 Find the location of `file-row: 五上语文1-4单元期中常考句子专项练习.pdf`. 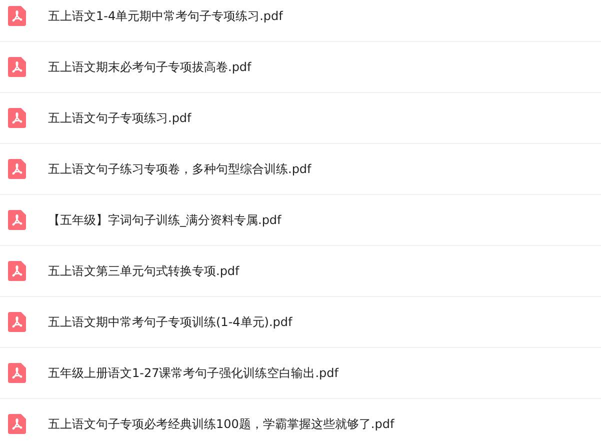

file-row: 五上语文1-4单元期中常考句子专项练习.pdf is located at coordinates (300, 21).